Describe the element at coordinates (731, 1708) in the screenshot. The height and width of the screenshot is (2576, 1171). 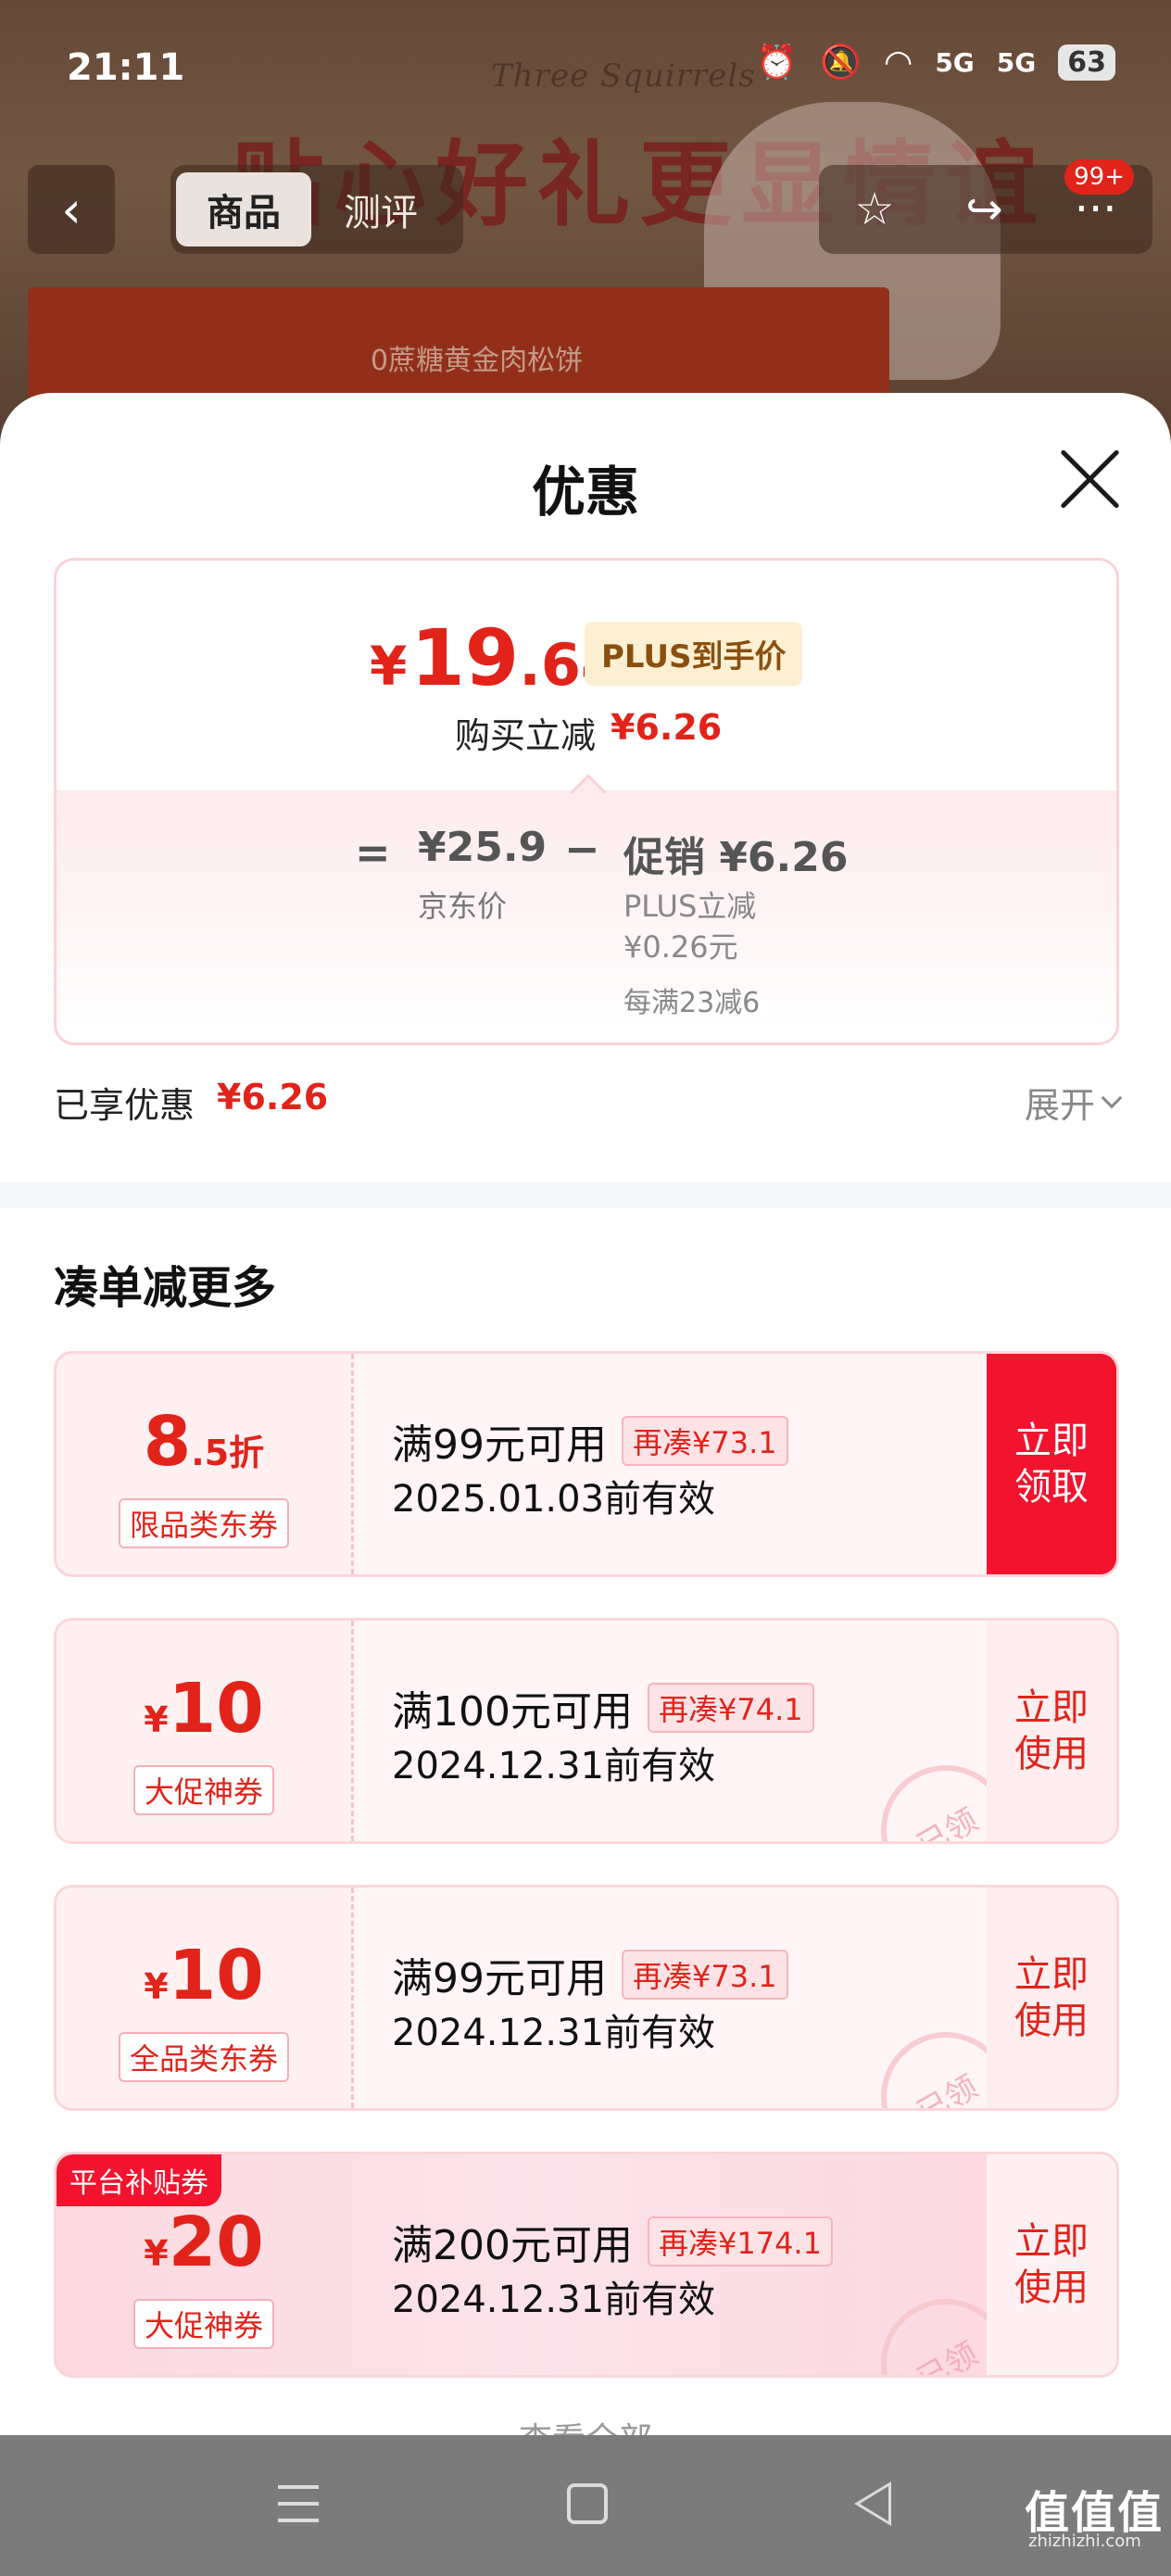
I see `coupon-need-more: 再凑¥74.1` at that location.